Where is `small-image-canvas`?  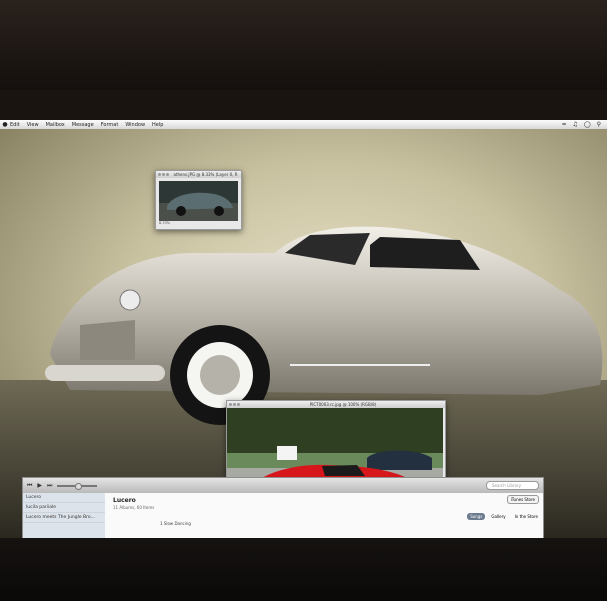 small-image-canvas is located at coordinates (198, 201).